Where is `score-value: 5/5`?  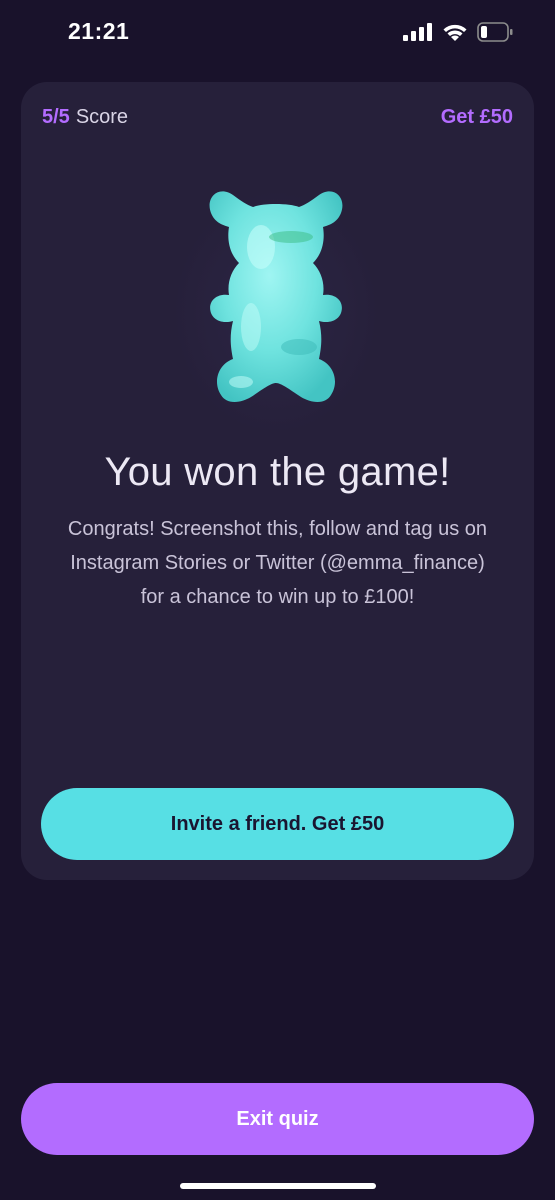
score-value: 5/5 is located at coordinates (56, 117).